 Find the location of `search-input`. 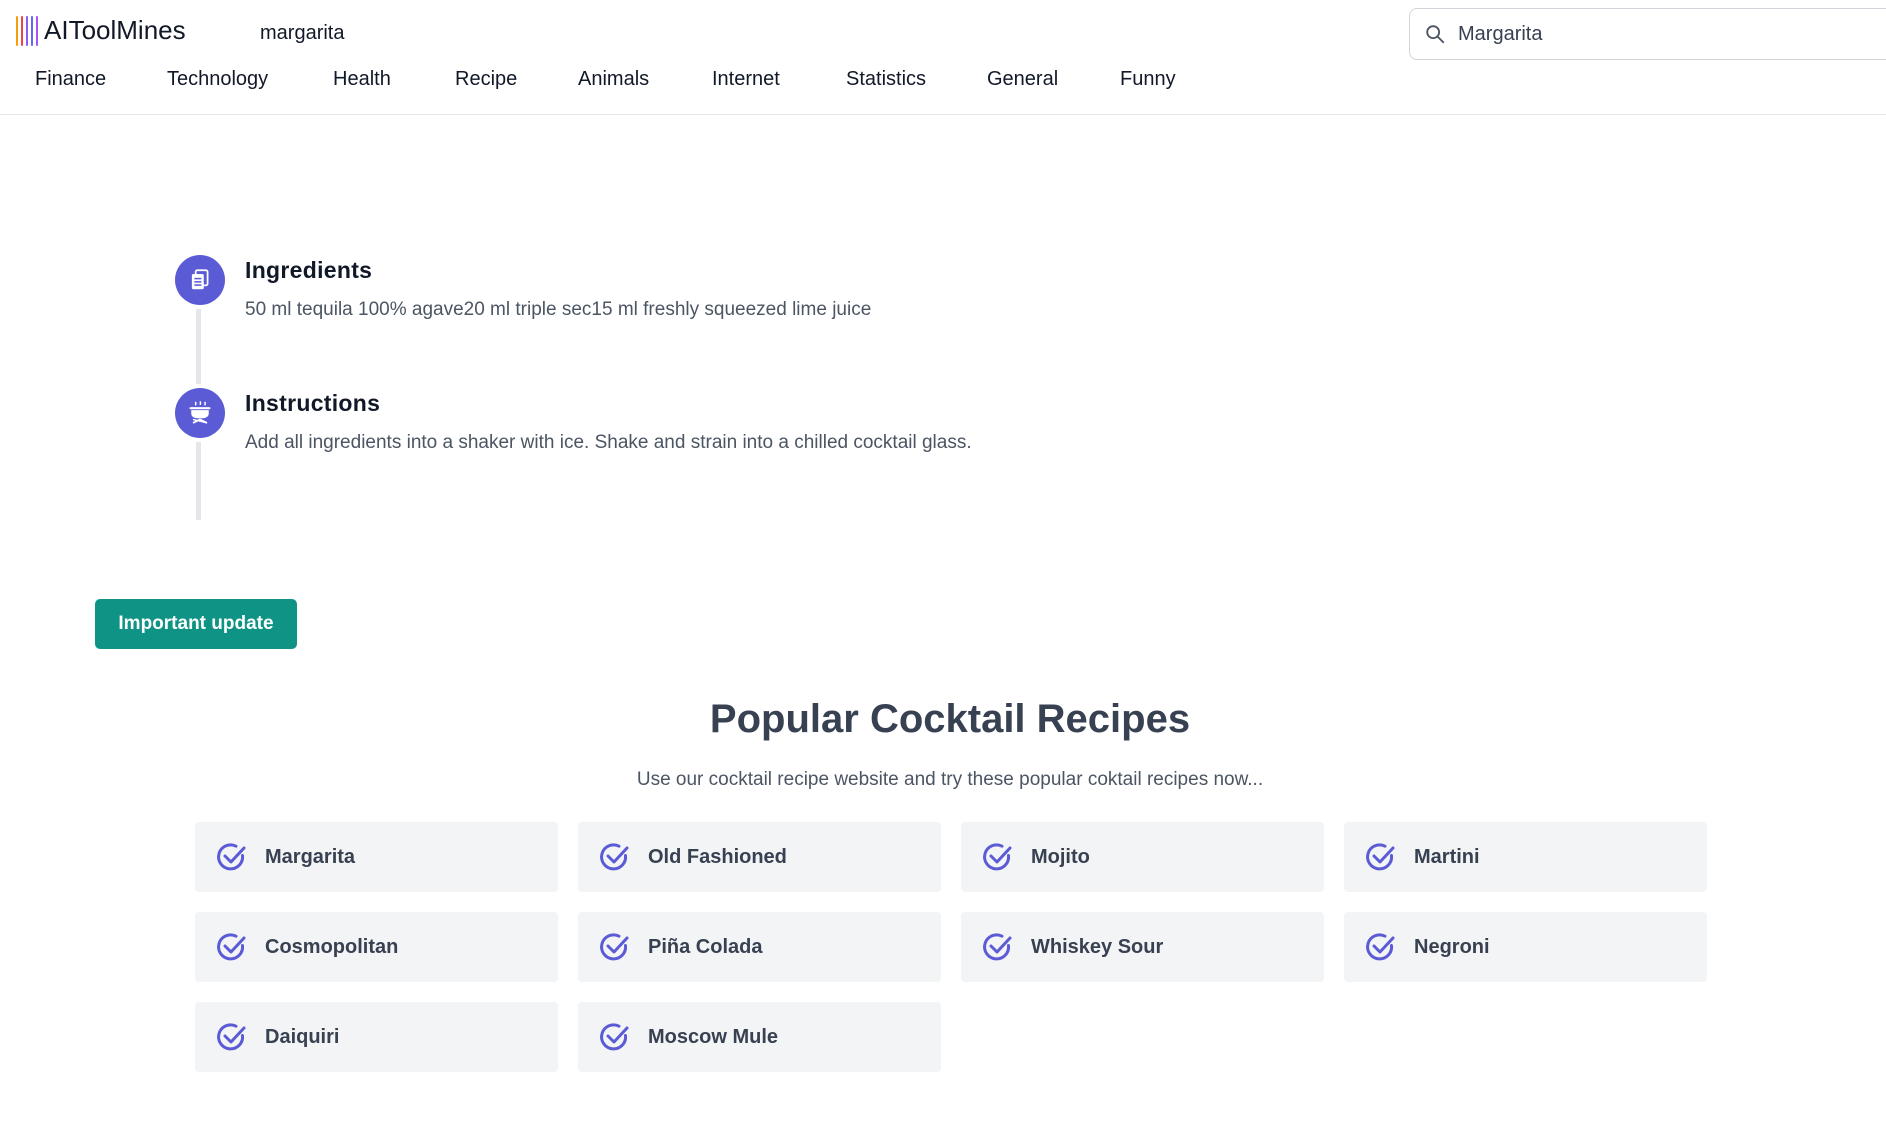

search-input is located at coordinates (1658, 34).